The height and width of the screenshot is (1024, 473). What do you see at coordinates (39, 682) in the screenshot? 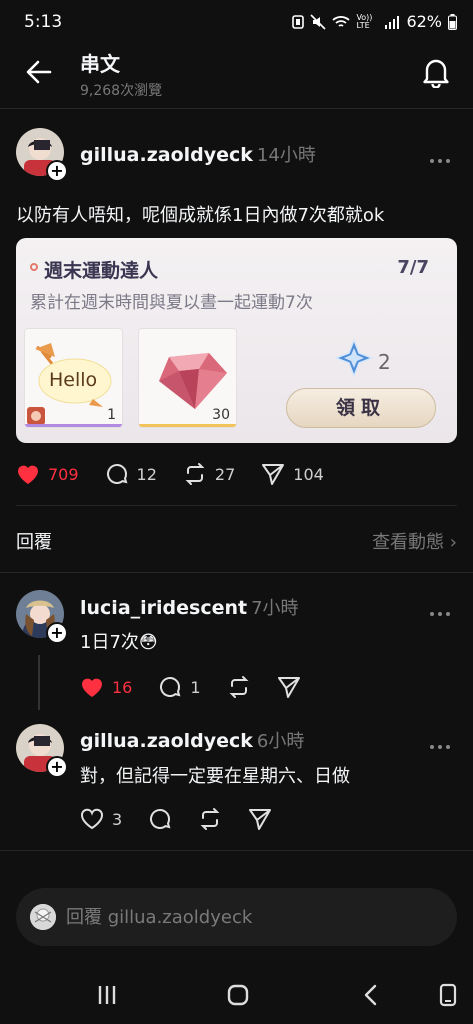
I see `thread-line` at bounding box center [39, 682].